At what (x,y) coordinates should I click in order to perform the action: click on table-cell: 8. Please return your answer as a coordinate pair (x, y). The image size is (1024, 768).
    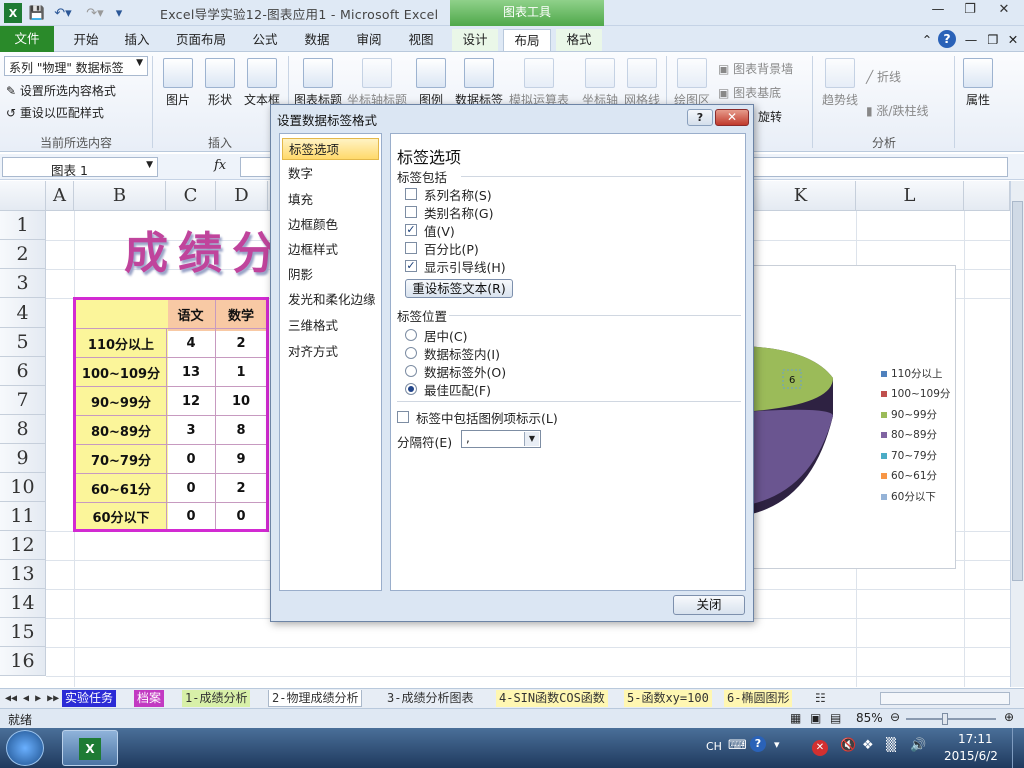
    Looking at the image, I should click on (241, 429).